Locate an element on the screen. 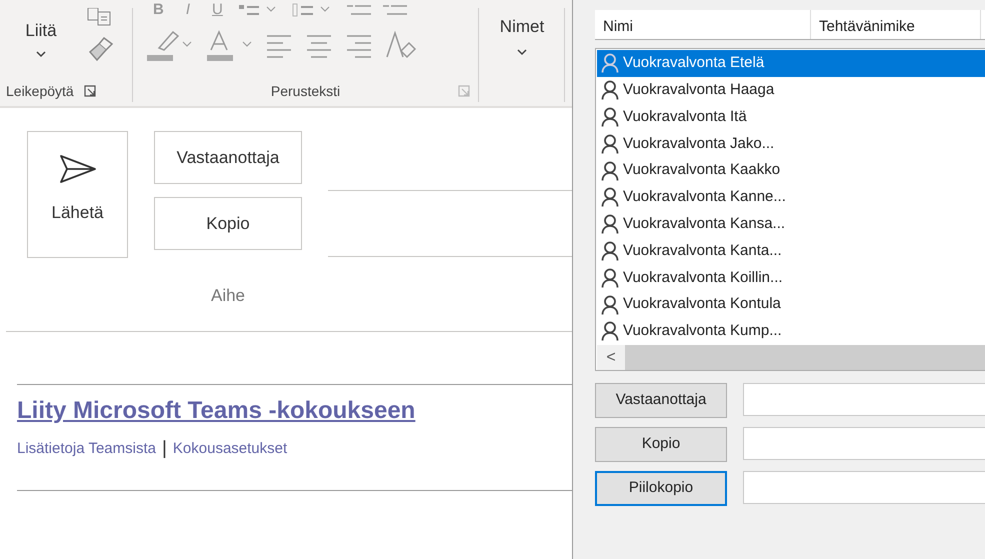 Image resolution: width=985 pixels, height=559 pixels. to-button: Vastaanottaja is located at coordinates (228, 157).